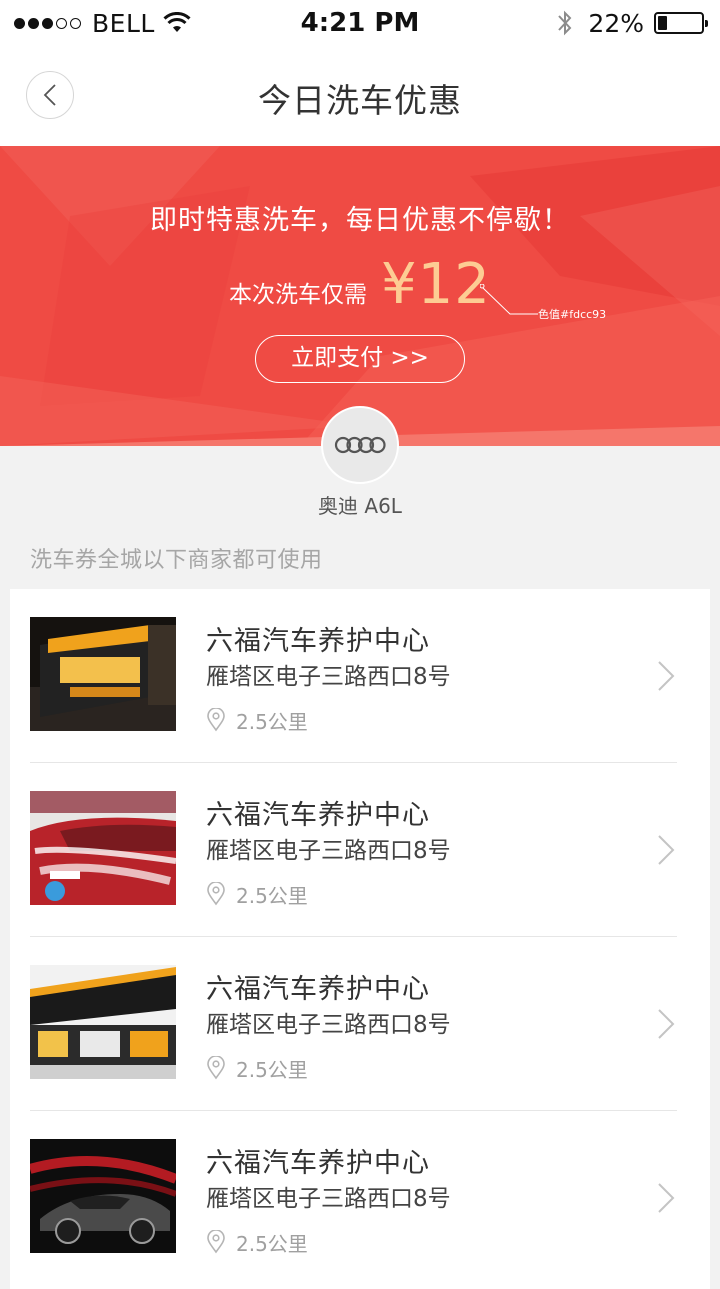 The width and height of the screenshot is (720, 1289). I want to click on banner-headline: 即时特惠洗车，每日优惠不停歇！, so click(360, 220).